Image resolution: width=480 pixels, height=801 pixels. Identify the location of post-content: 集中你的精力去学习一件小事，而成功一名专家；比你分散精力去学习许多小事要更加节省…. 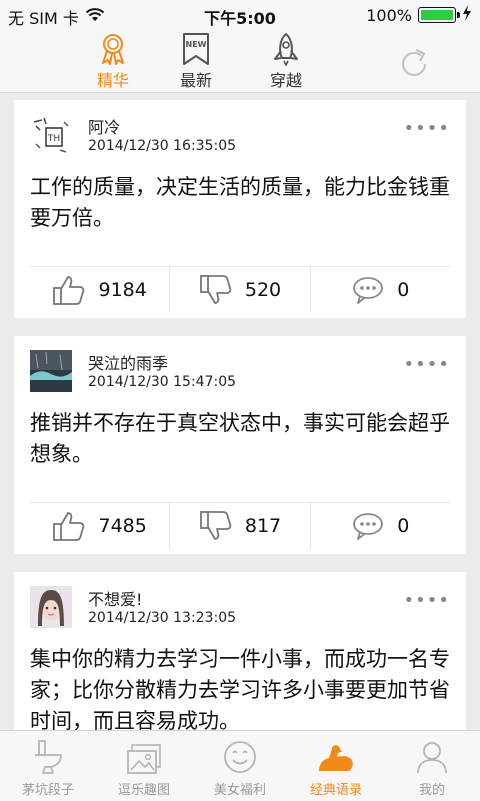
(240, 688).